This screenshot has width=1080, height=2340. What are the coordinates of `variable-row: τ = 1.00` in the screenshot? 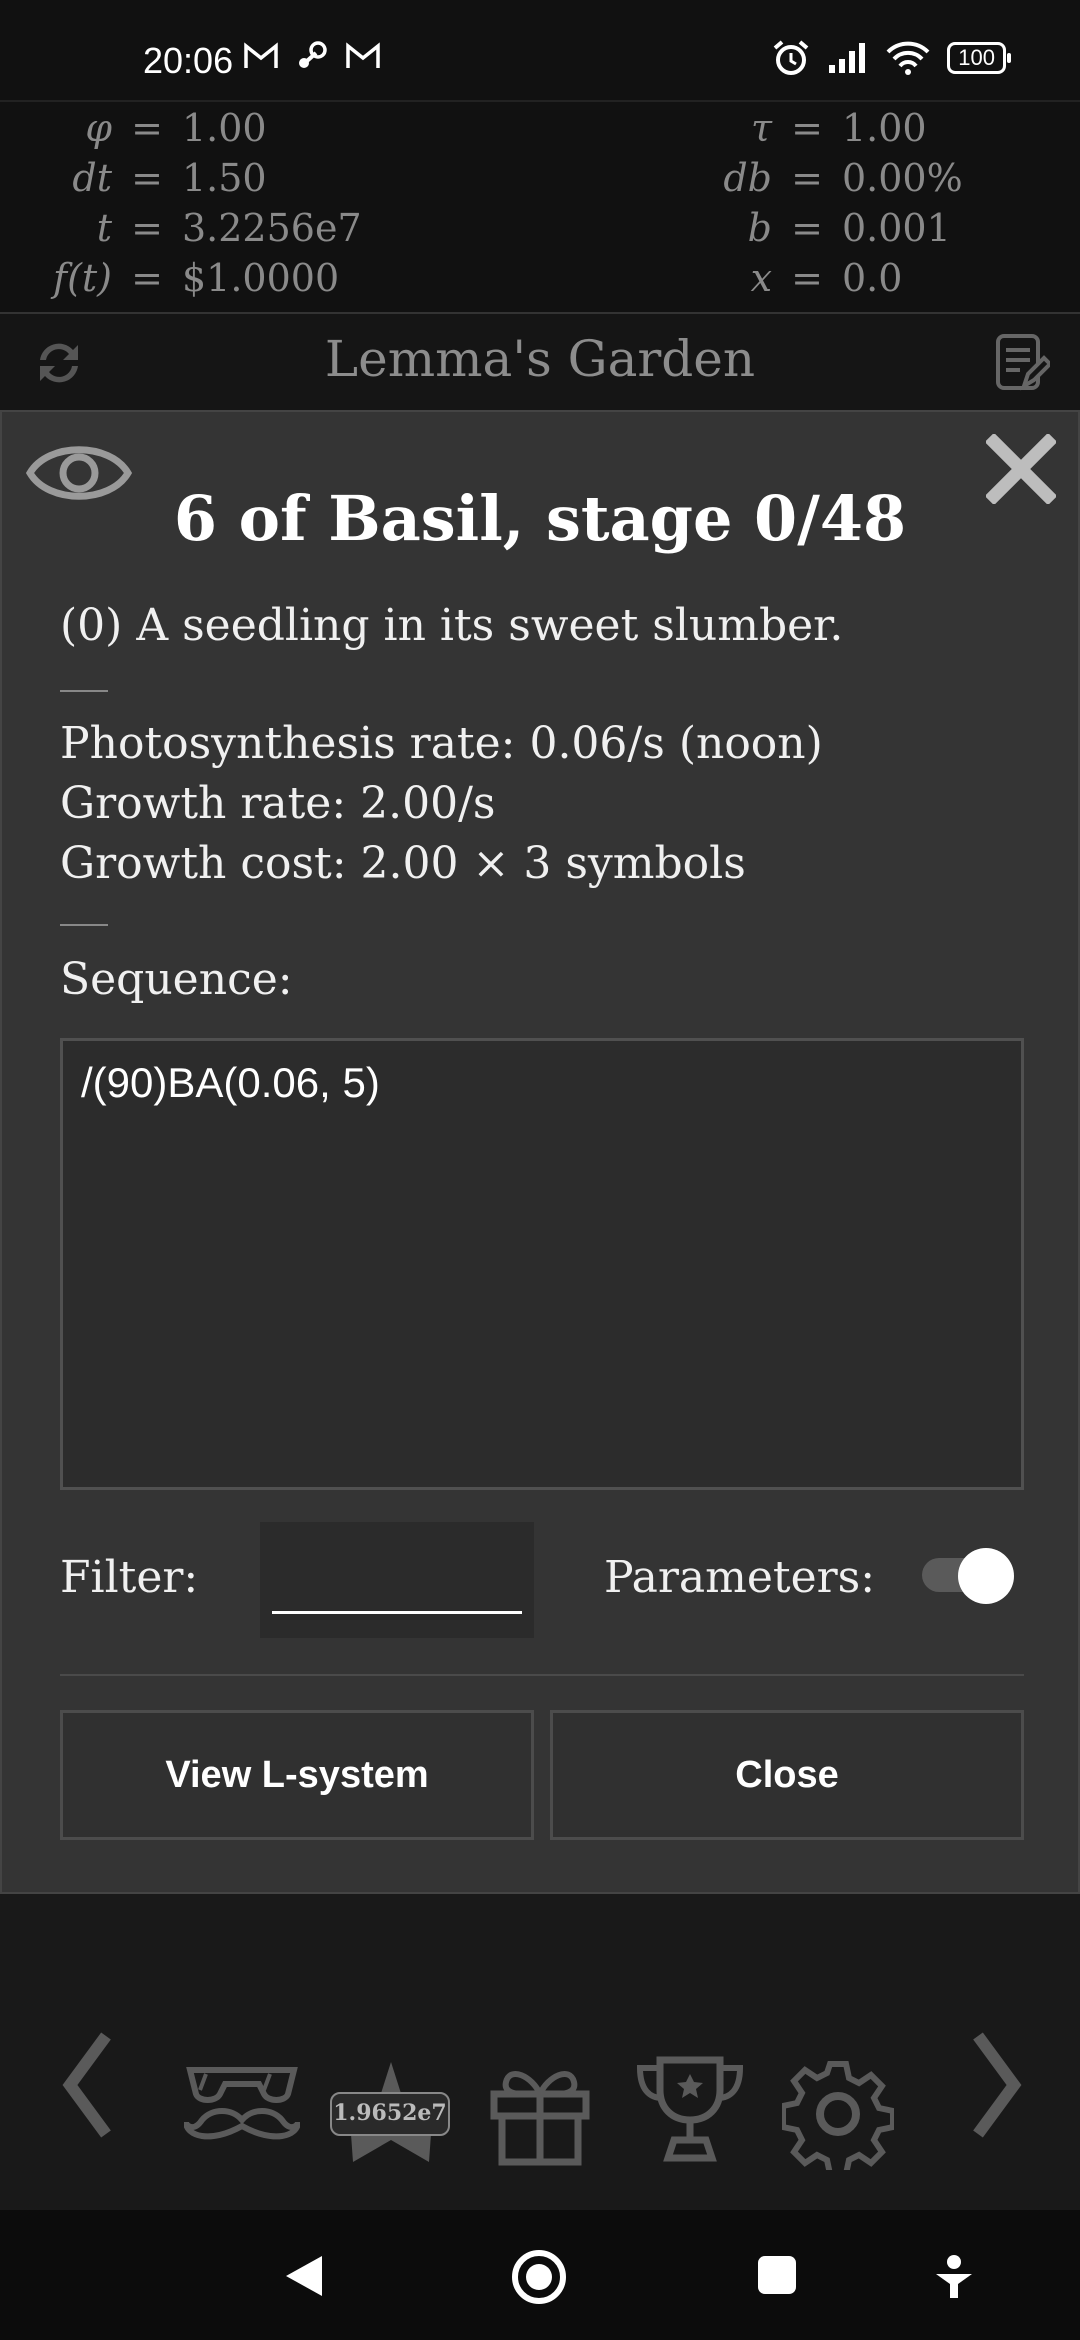 It's located at (838, 128).